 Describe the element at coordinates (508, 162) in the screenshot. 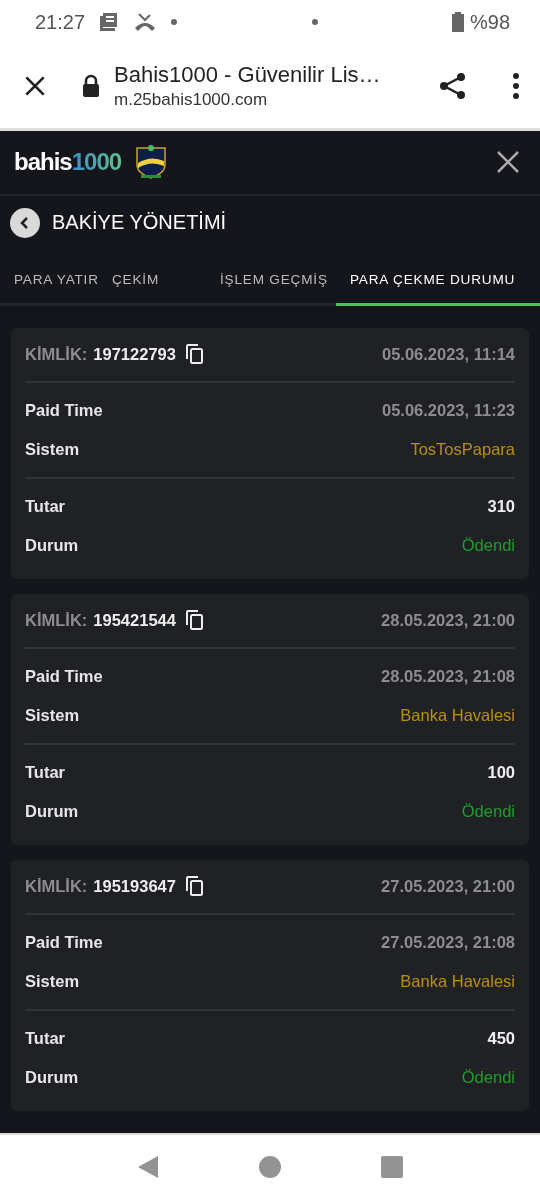

I see `close-icon` at that location.